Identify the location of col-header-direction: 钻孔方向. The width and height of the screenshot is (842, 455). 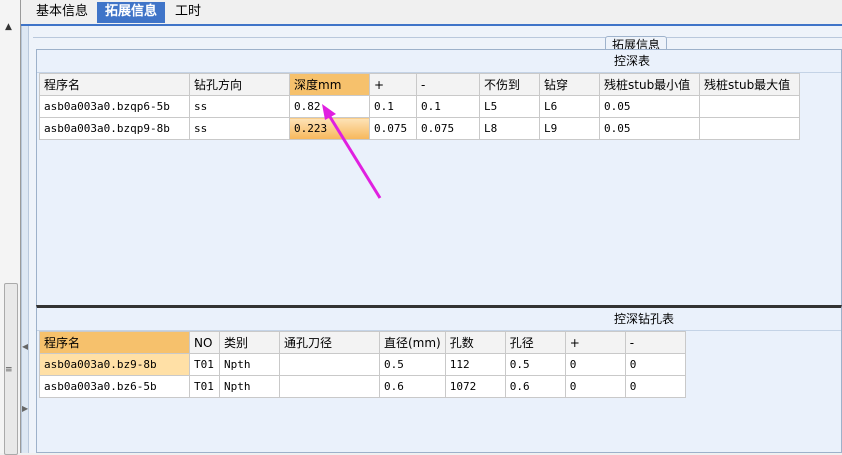
(239, 84).